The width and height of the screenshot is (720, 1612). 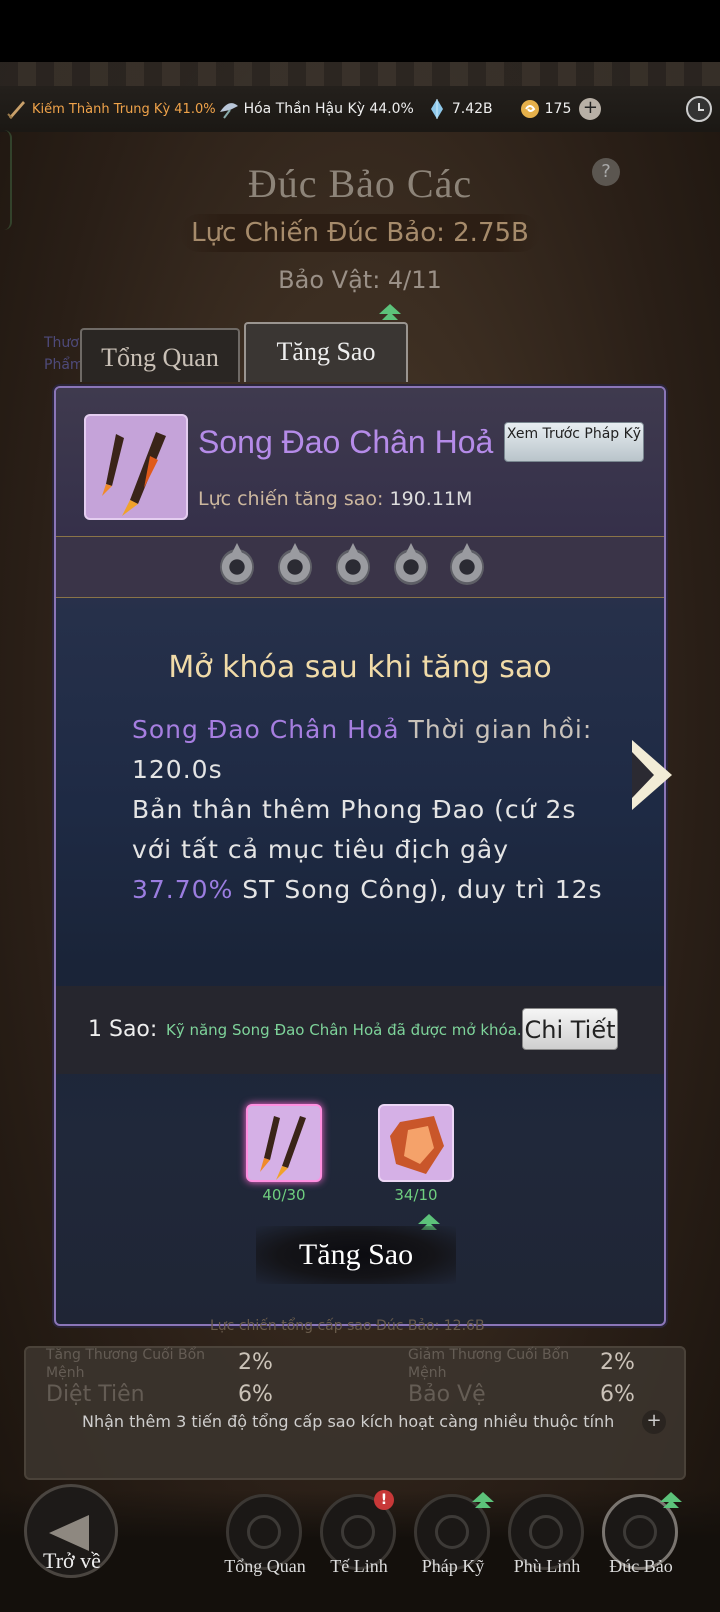 What do you see at coordinates (124, 109) in the screenshot?
I see `cultivation-a-label: Kiếm Thành Trung Kỳ 41.0%` at bounding box center [124, 109].